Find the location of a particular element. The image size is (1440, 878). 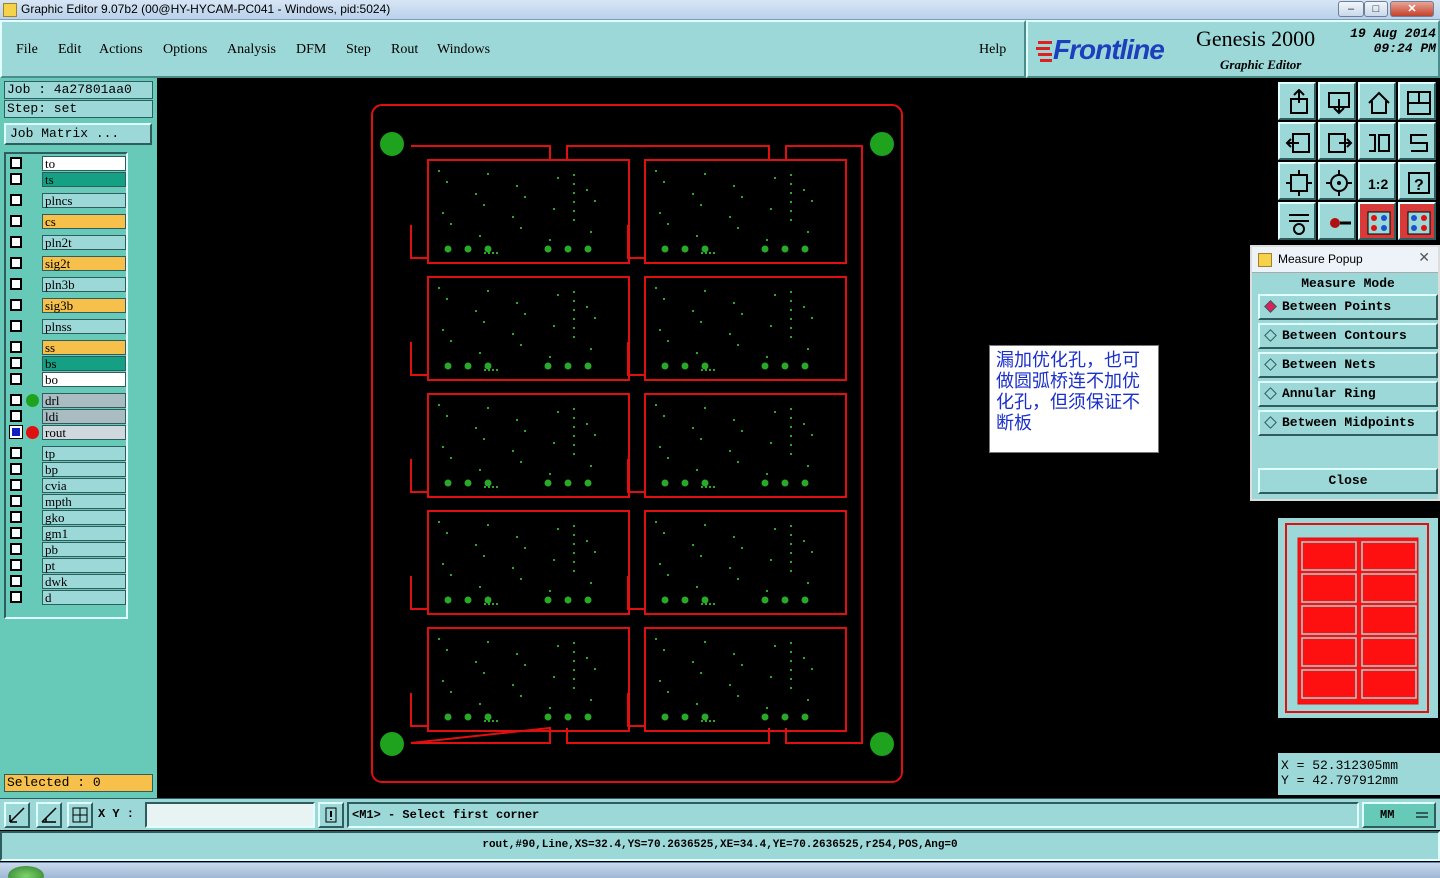

zoom-area-icon is located at coordinates (17, 815).